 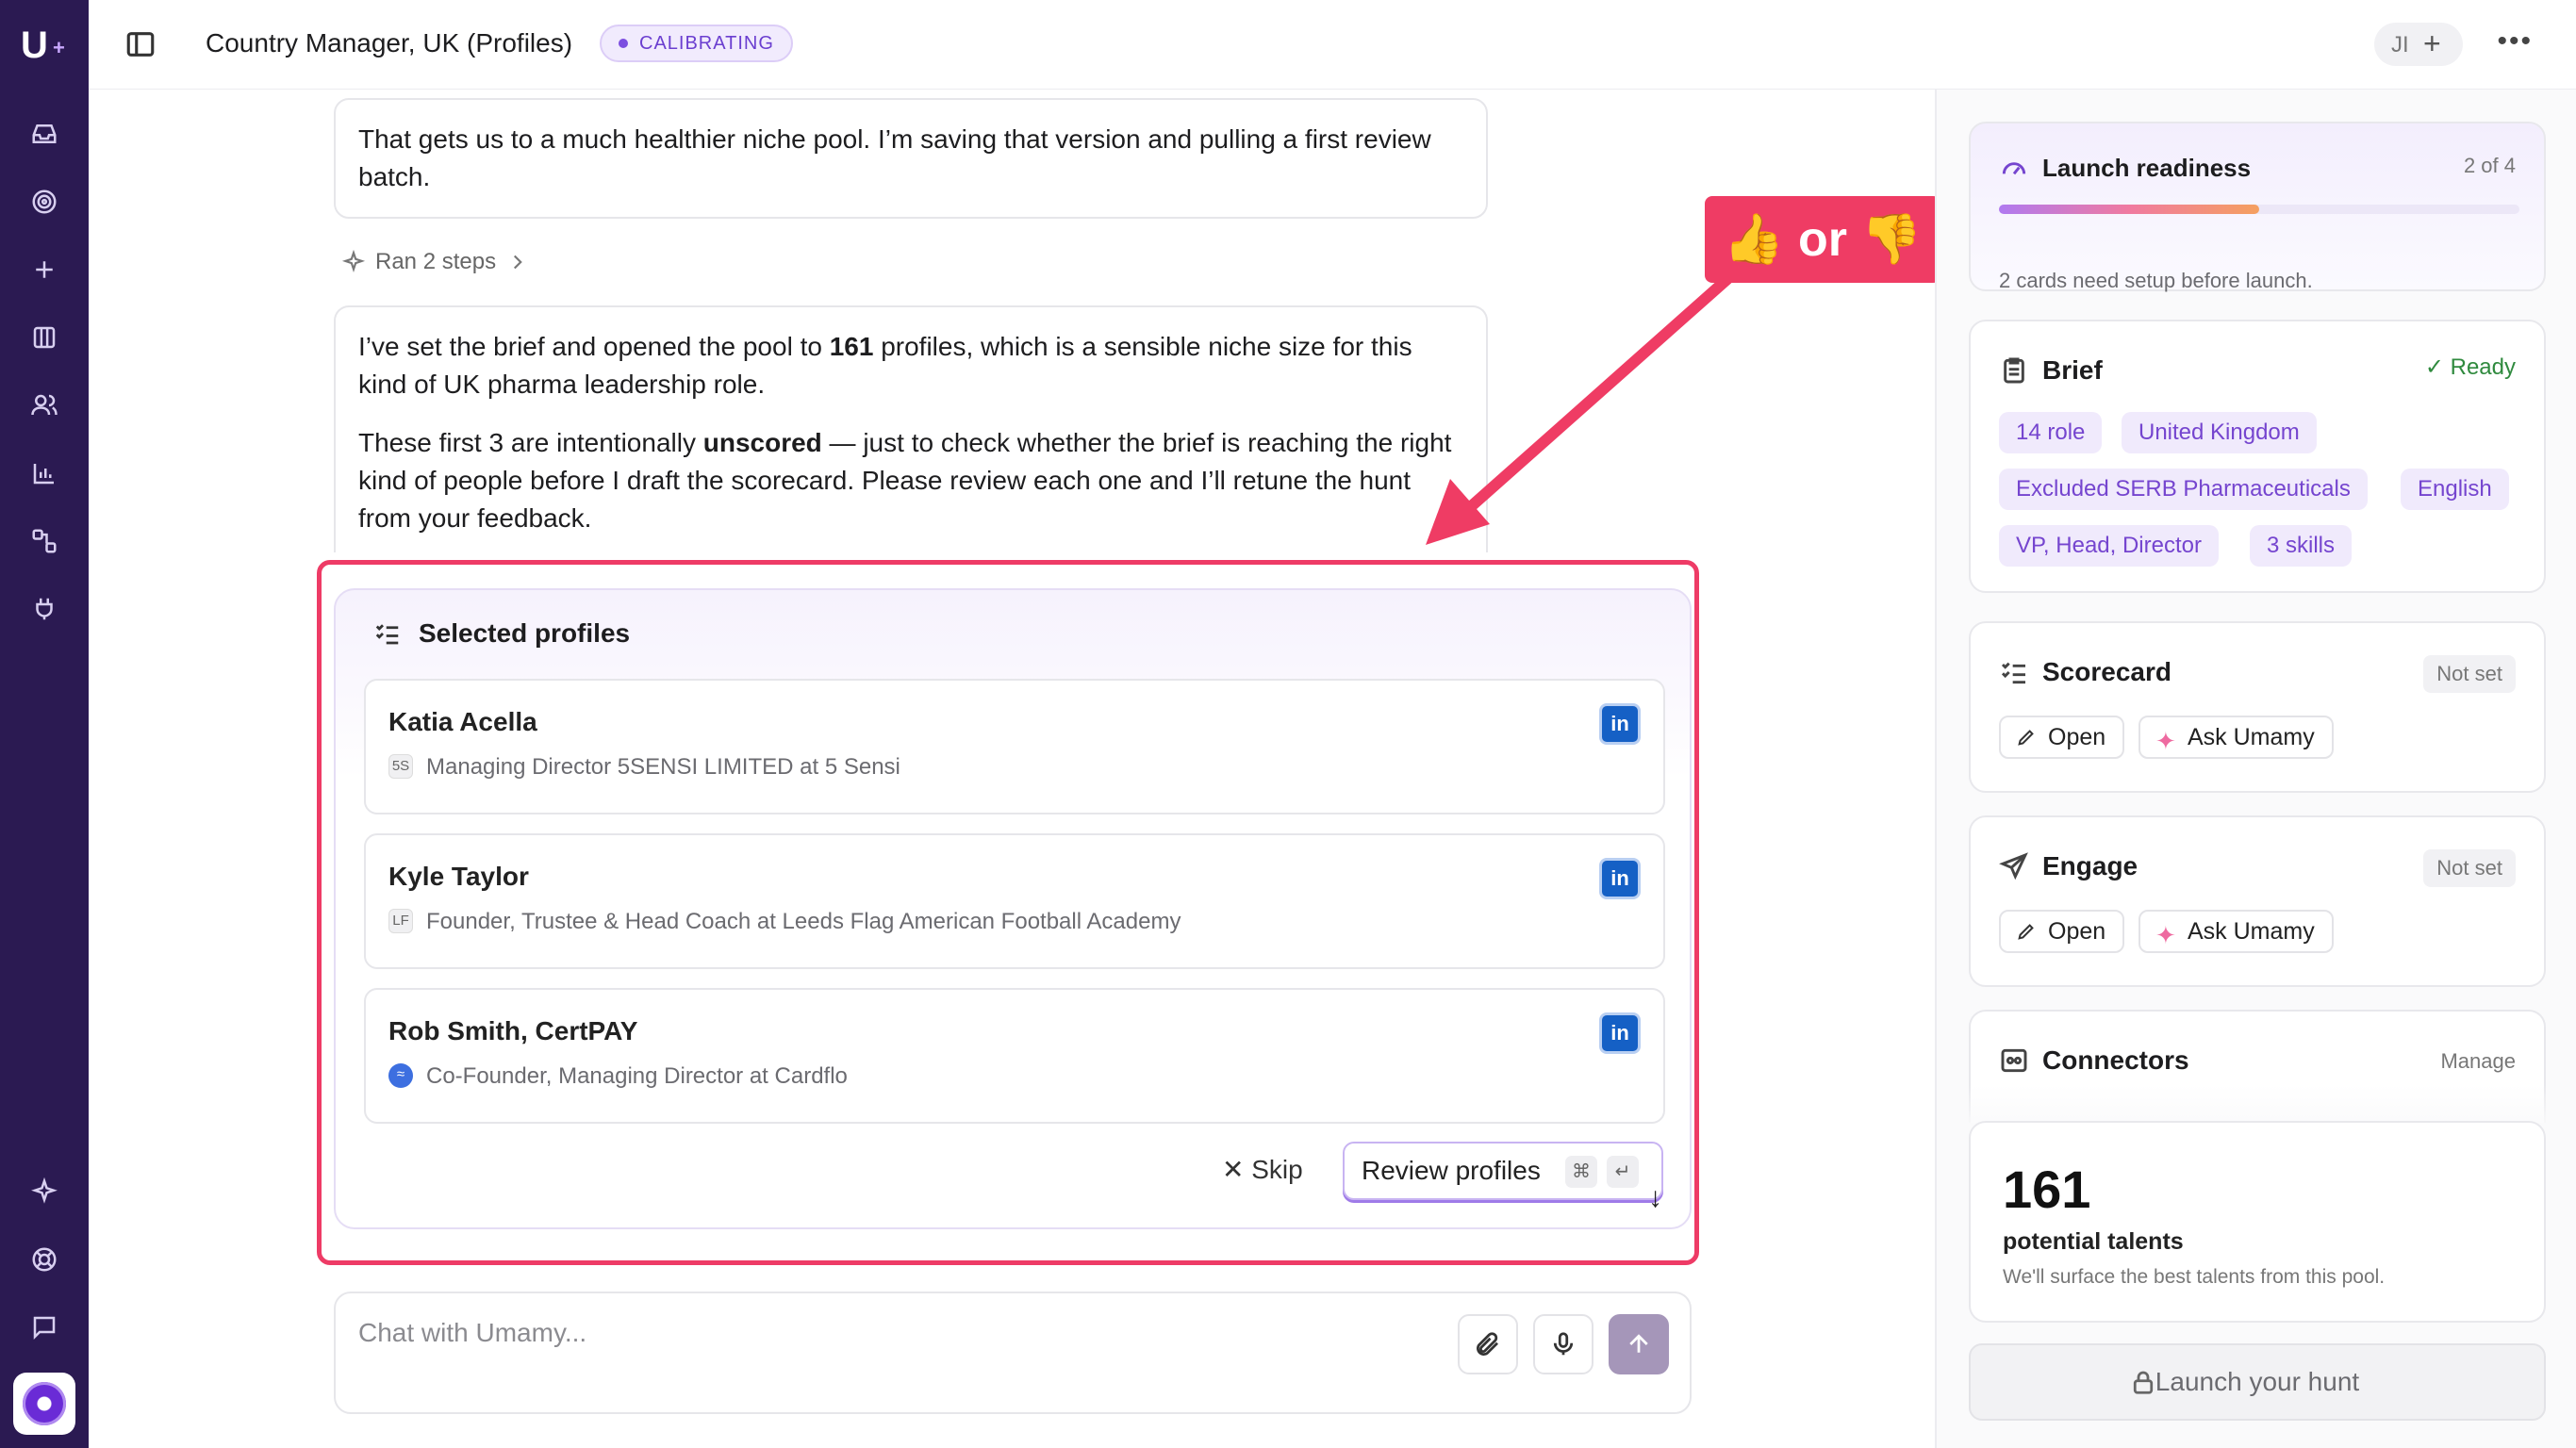 What do you see at coordinates (2014, 370) in the screenshot?
I see `clipboard-icon` at bounding box center [2014, 370].